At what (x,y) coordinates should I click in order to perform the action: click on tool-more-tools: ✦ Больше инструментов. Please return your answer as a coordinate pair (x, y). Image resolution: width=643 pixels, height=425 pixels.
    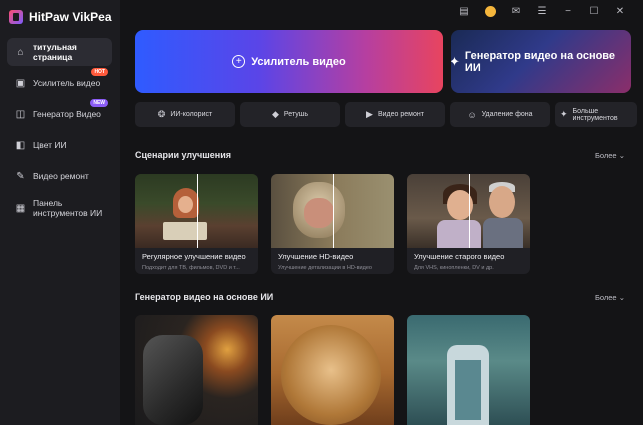
    Looking at the image, I should click on (596, 114).